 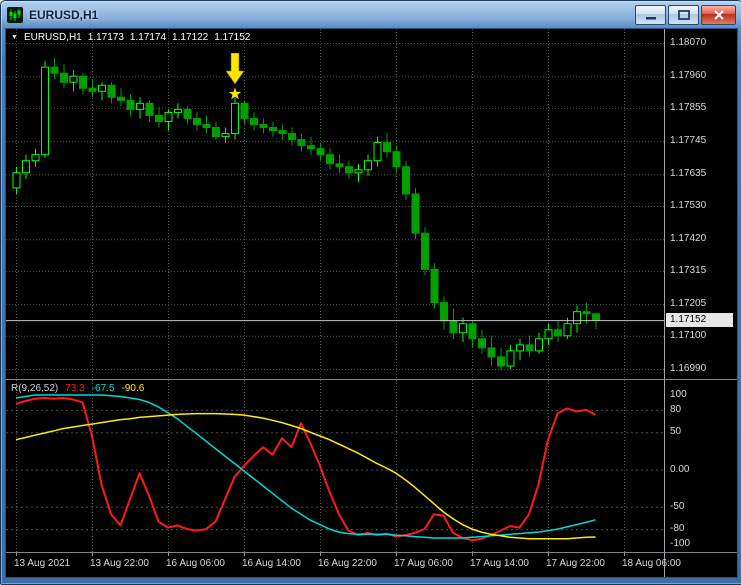 I want to click on chart-app-icon, so click(x=15, y=14).